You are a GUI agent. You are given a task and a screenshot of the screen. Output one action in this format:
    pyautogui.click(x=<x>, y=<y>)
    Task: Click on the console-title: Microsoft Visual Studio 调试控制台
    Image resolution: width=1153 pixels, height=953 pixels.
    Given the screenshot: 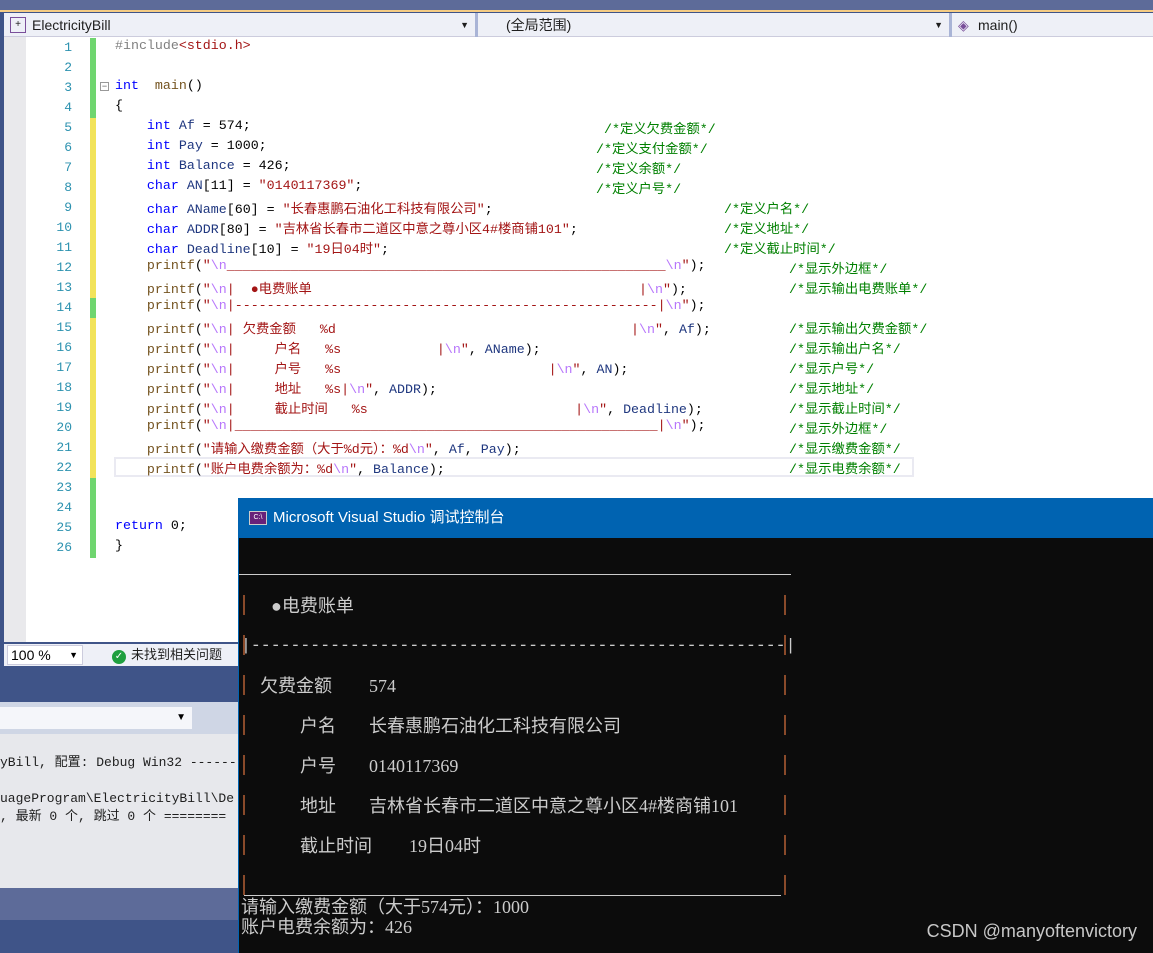 What is the action you would take?
    pyautogui.click(x=389, y=517)
    